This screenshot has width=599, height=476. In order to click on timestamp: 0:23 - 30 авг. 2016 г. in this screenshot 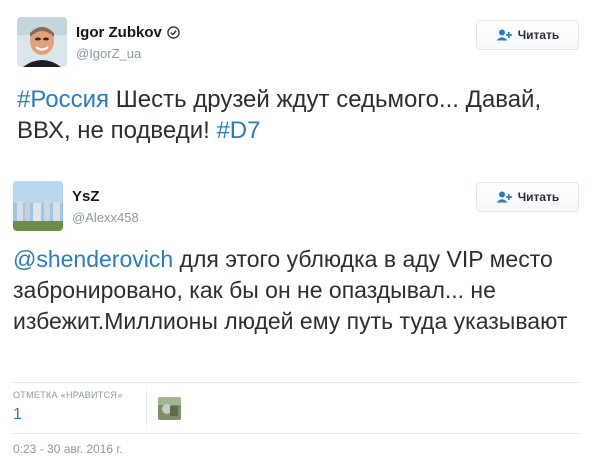, I will do `click(68, 449)`.